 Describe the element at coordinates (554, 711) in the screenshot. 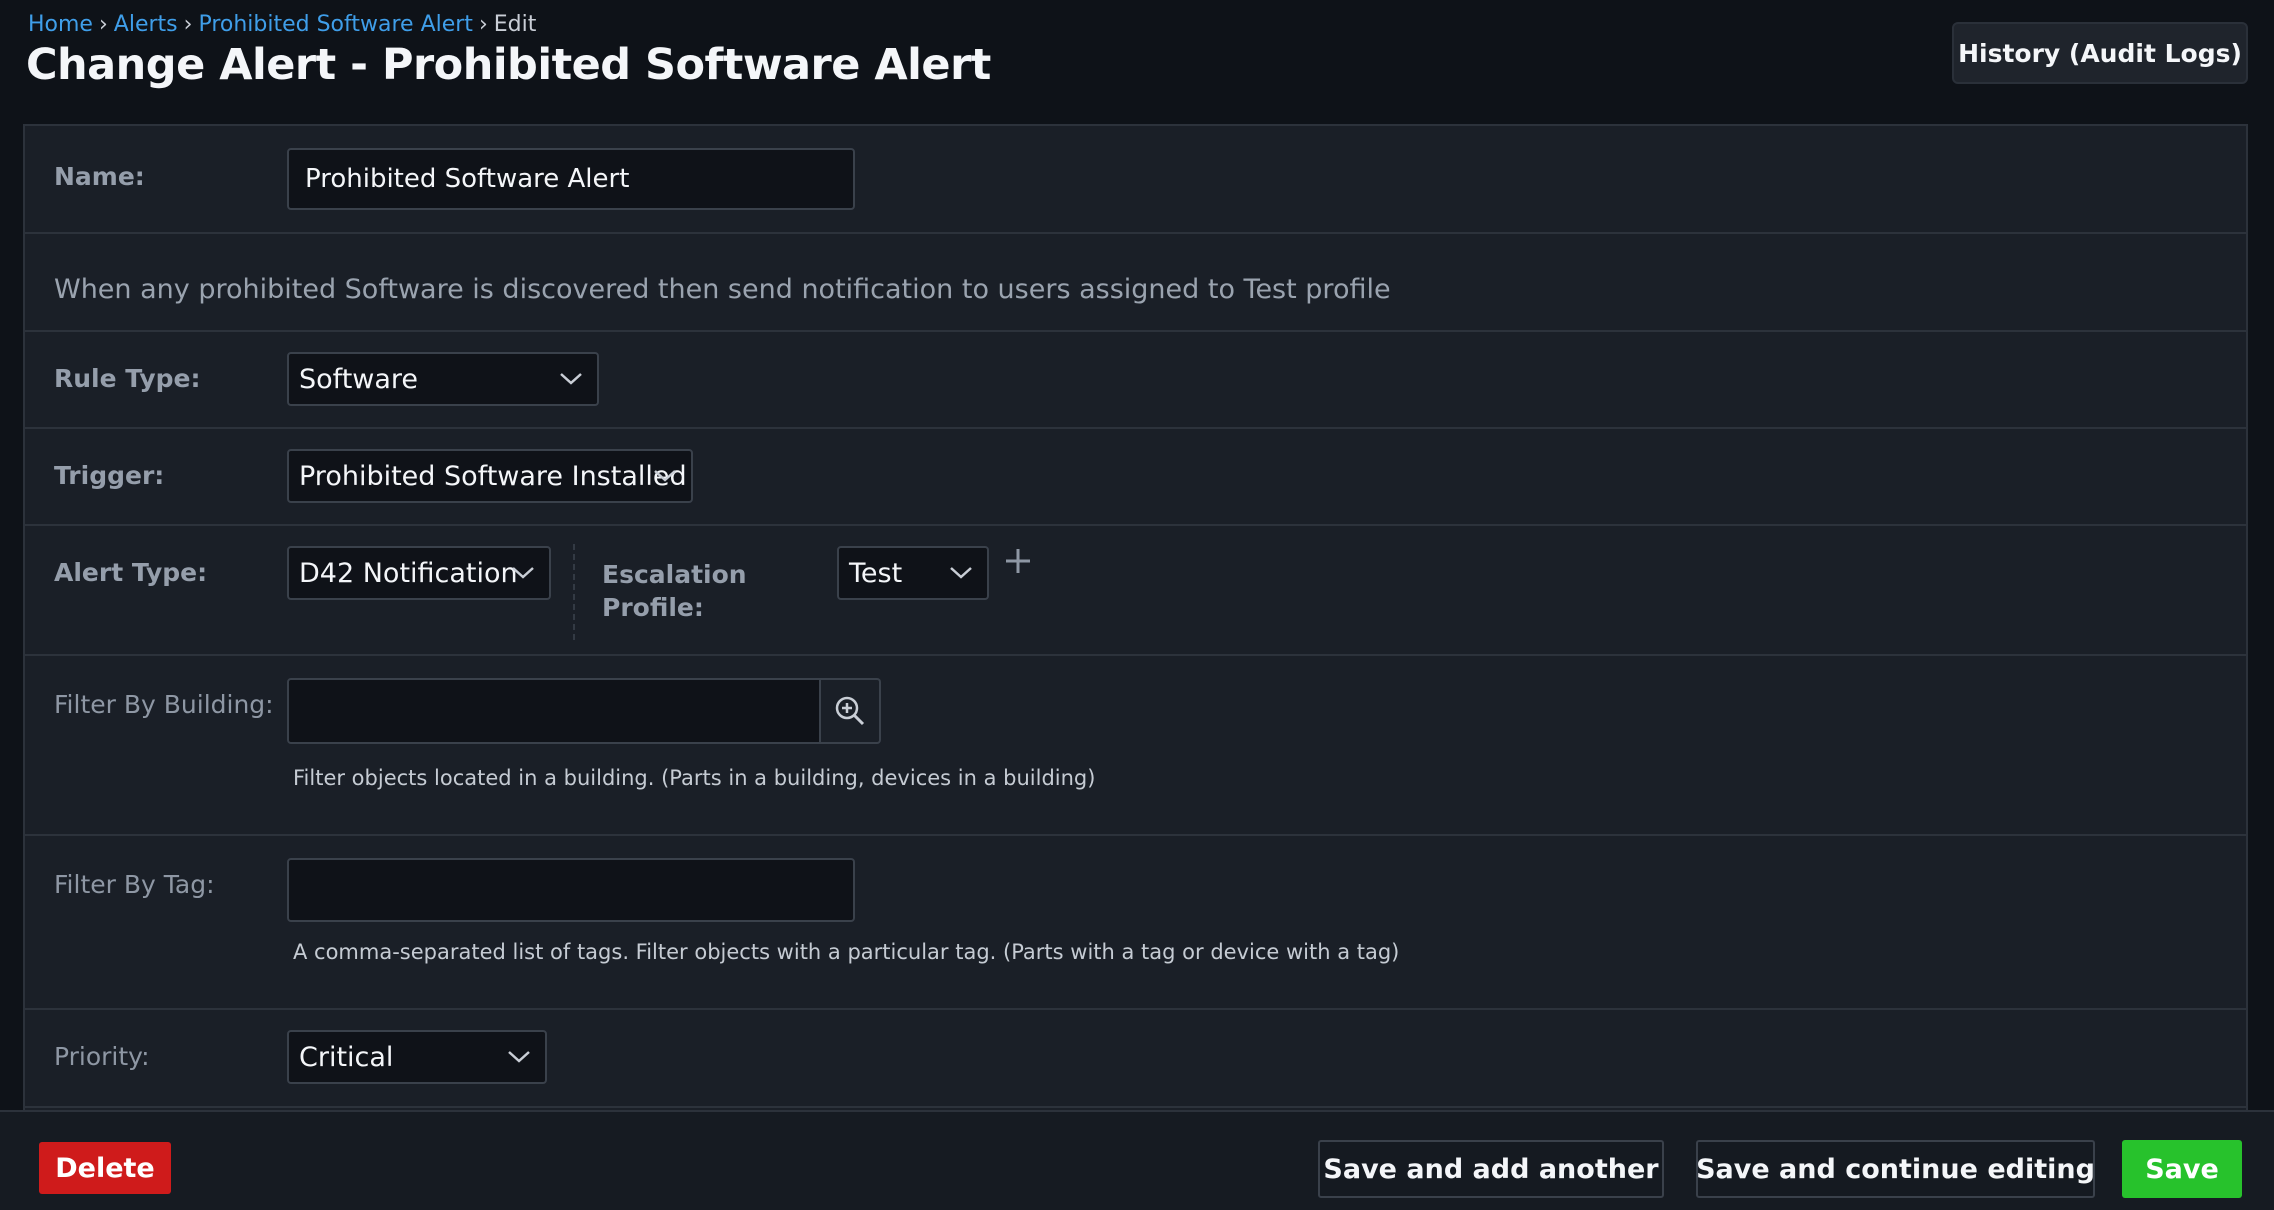

I see `filter-building-input` at that location.